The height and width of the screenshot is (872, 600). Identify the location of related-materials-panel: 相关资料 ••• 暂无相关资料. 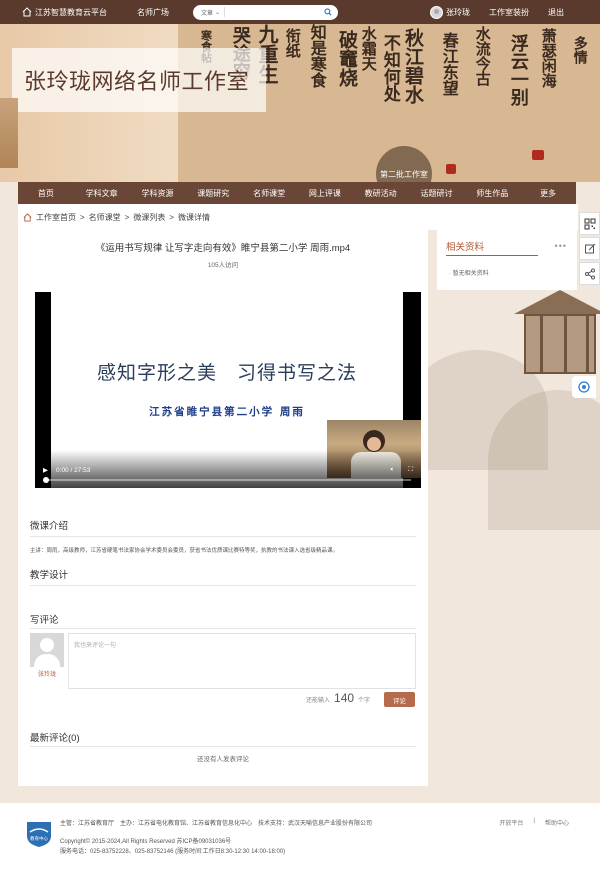
(507, 260).